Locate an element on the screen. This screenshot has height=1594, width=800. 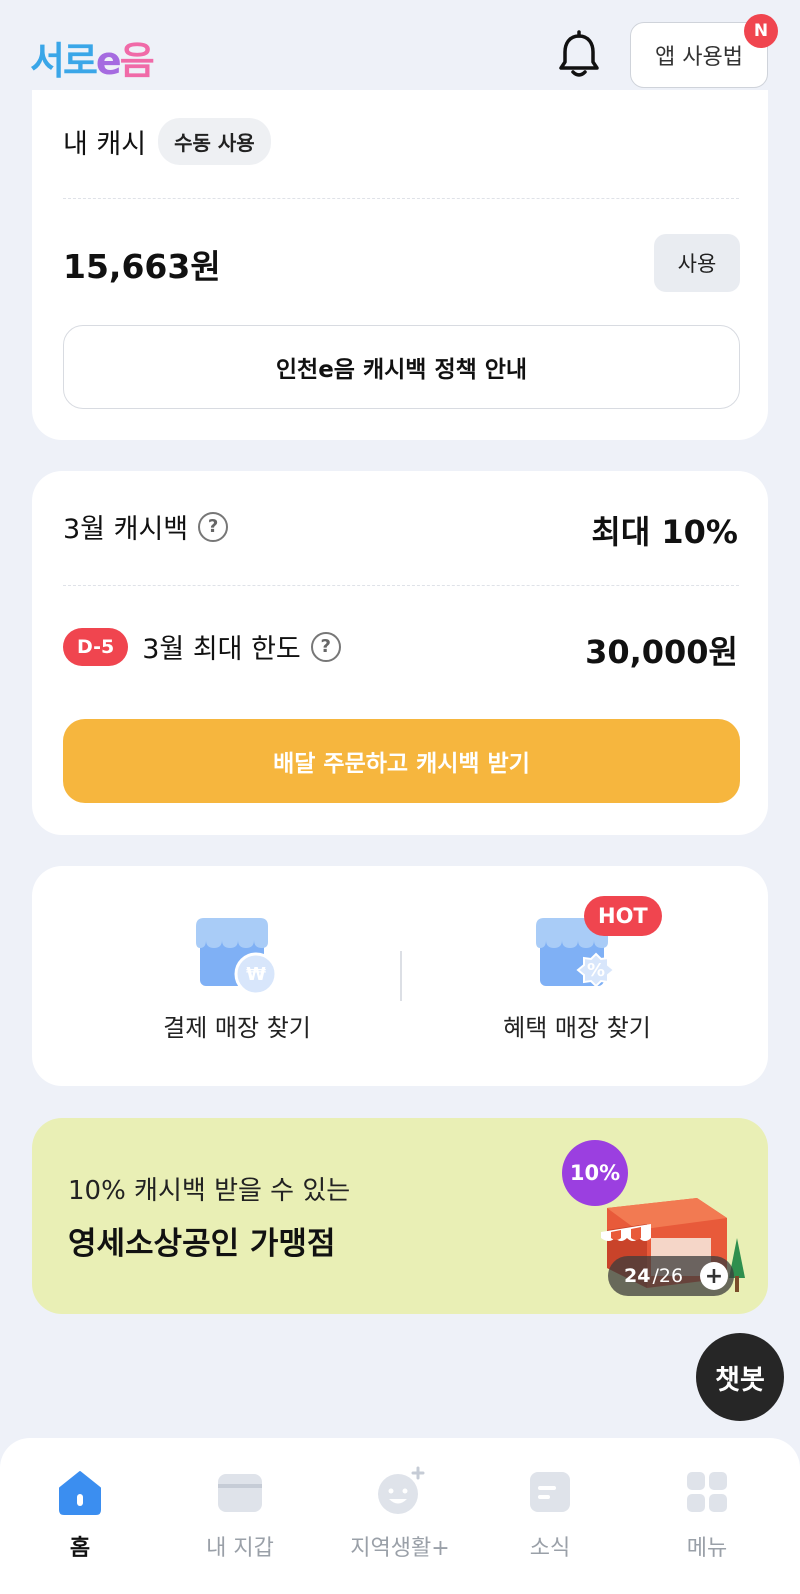
benefit-store-finder: % 혜택 매장 찾기 is located at coordinates (577, 979).